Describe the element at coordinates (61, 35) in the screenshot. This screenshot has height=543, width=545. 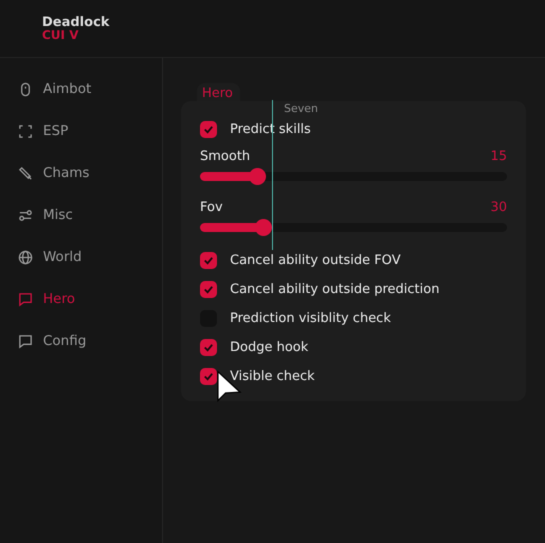
I see `logo-subtitle: CUI V` at that location.